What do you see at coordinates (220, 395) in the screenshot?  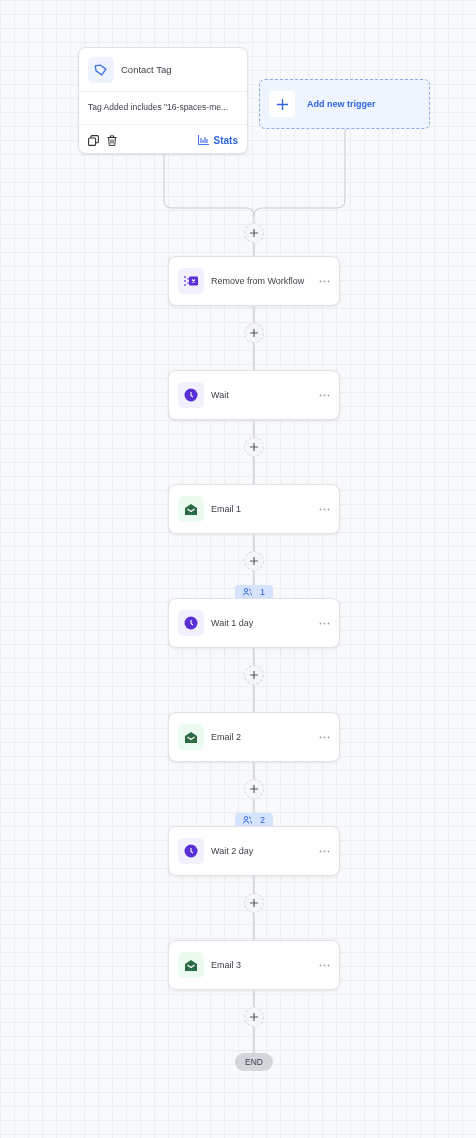 I see `step-title: Wait` at bounding box center [220, 395].